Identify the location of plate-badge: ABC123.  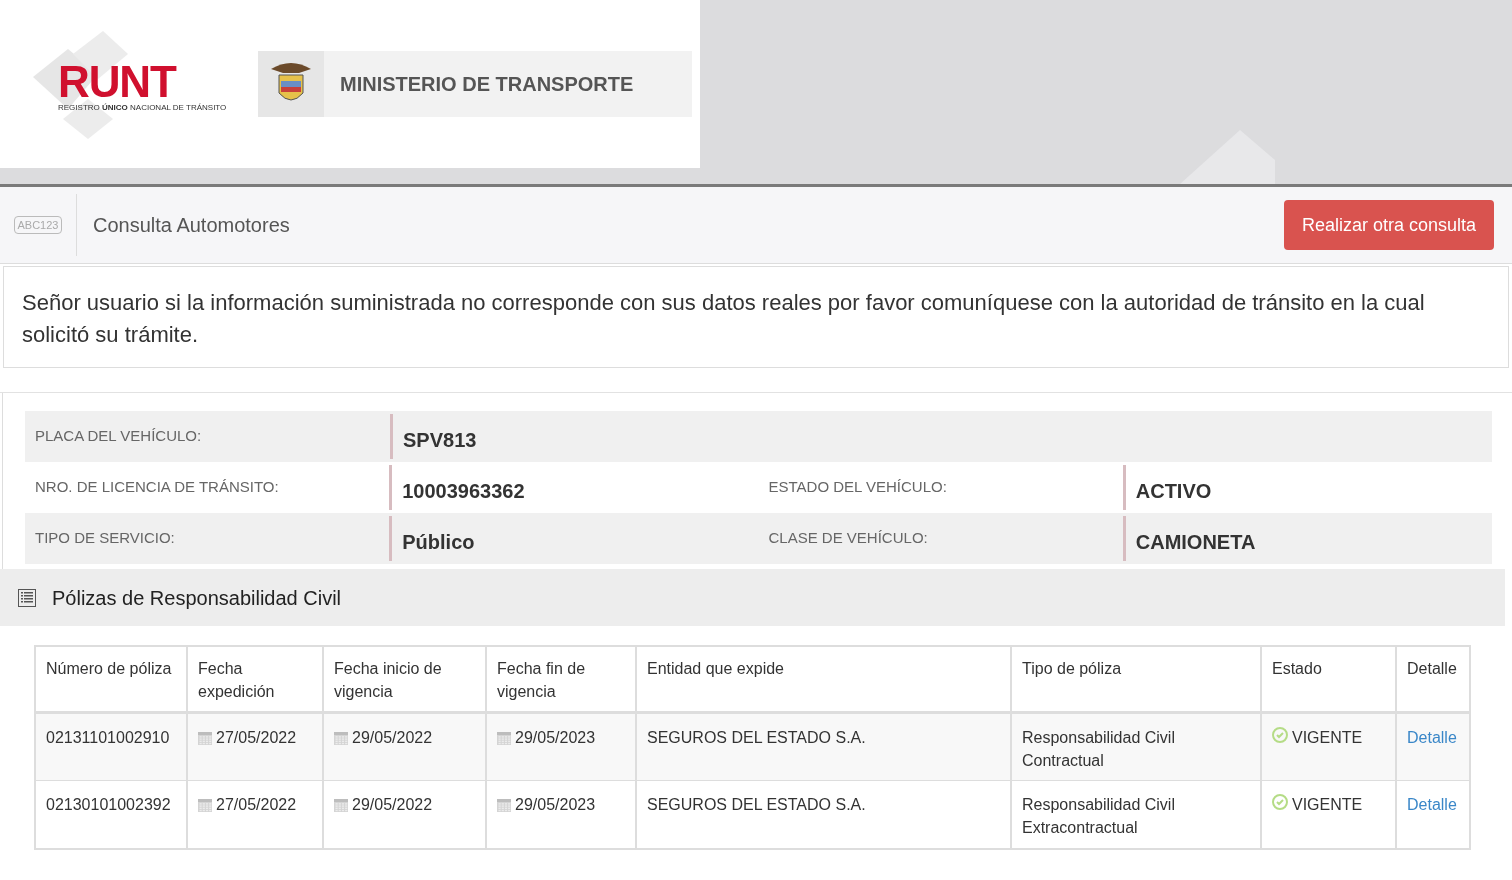
(38, 225).